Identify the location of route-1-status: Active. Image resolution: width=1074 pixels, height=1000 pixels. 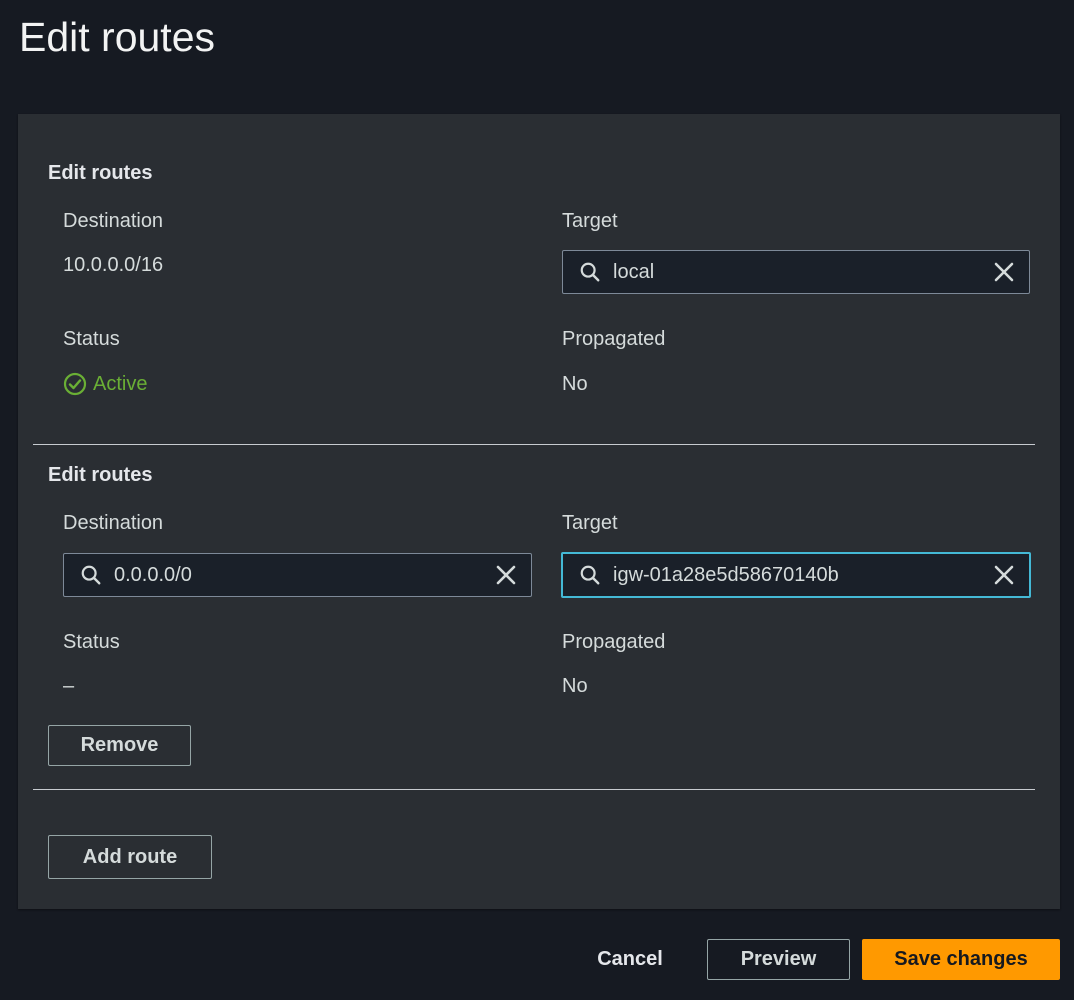
(105, 384).